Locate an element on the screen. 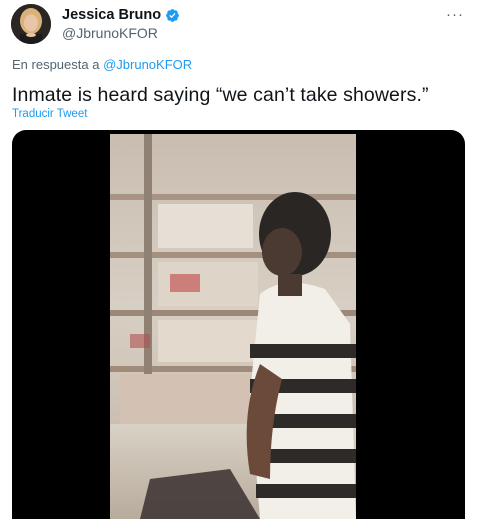 This screenshot has width=483, height=519. verified-badge-icon is located at coordinates (172, 15).